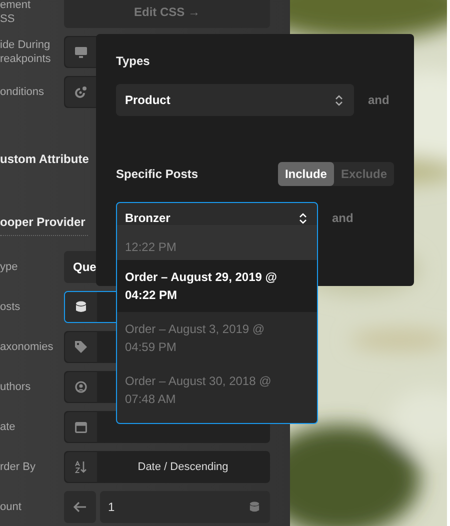 This screenshot has height=526, width=450. Describe the element at coordinates (81, 52) in the screenshot. I see `monitor-icon` at that location.